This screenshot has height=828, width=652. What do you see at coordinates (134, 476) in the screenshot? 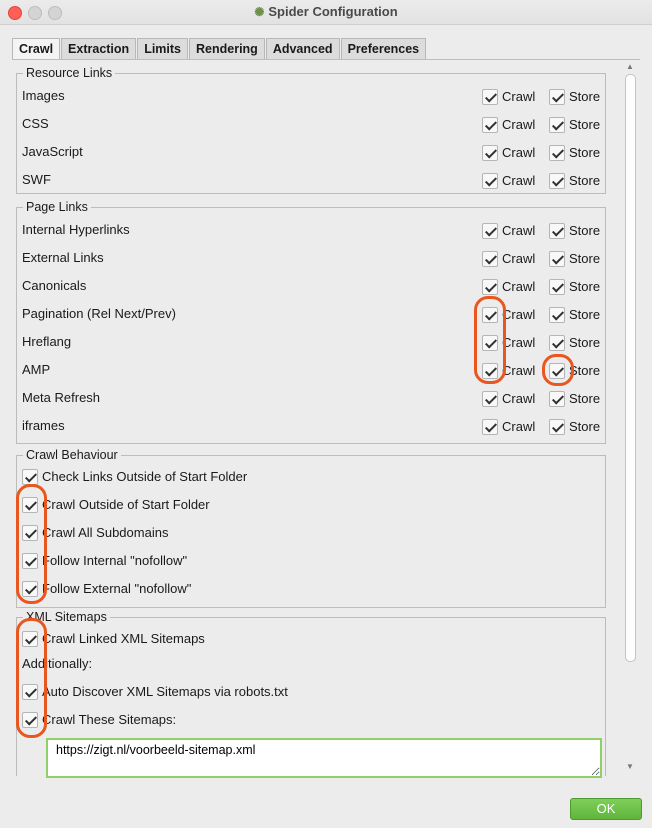
I see `check-links-outside-start-folder-checkbox: Check Links Outside of Start Folder` at bounding box center [134, 476].